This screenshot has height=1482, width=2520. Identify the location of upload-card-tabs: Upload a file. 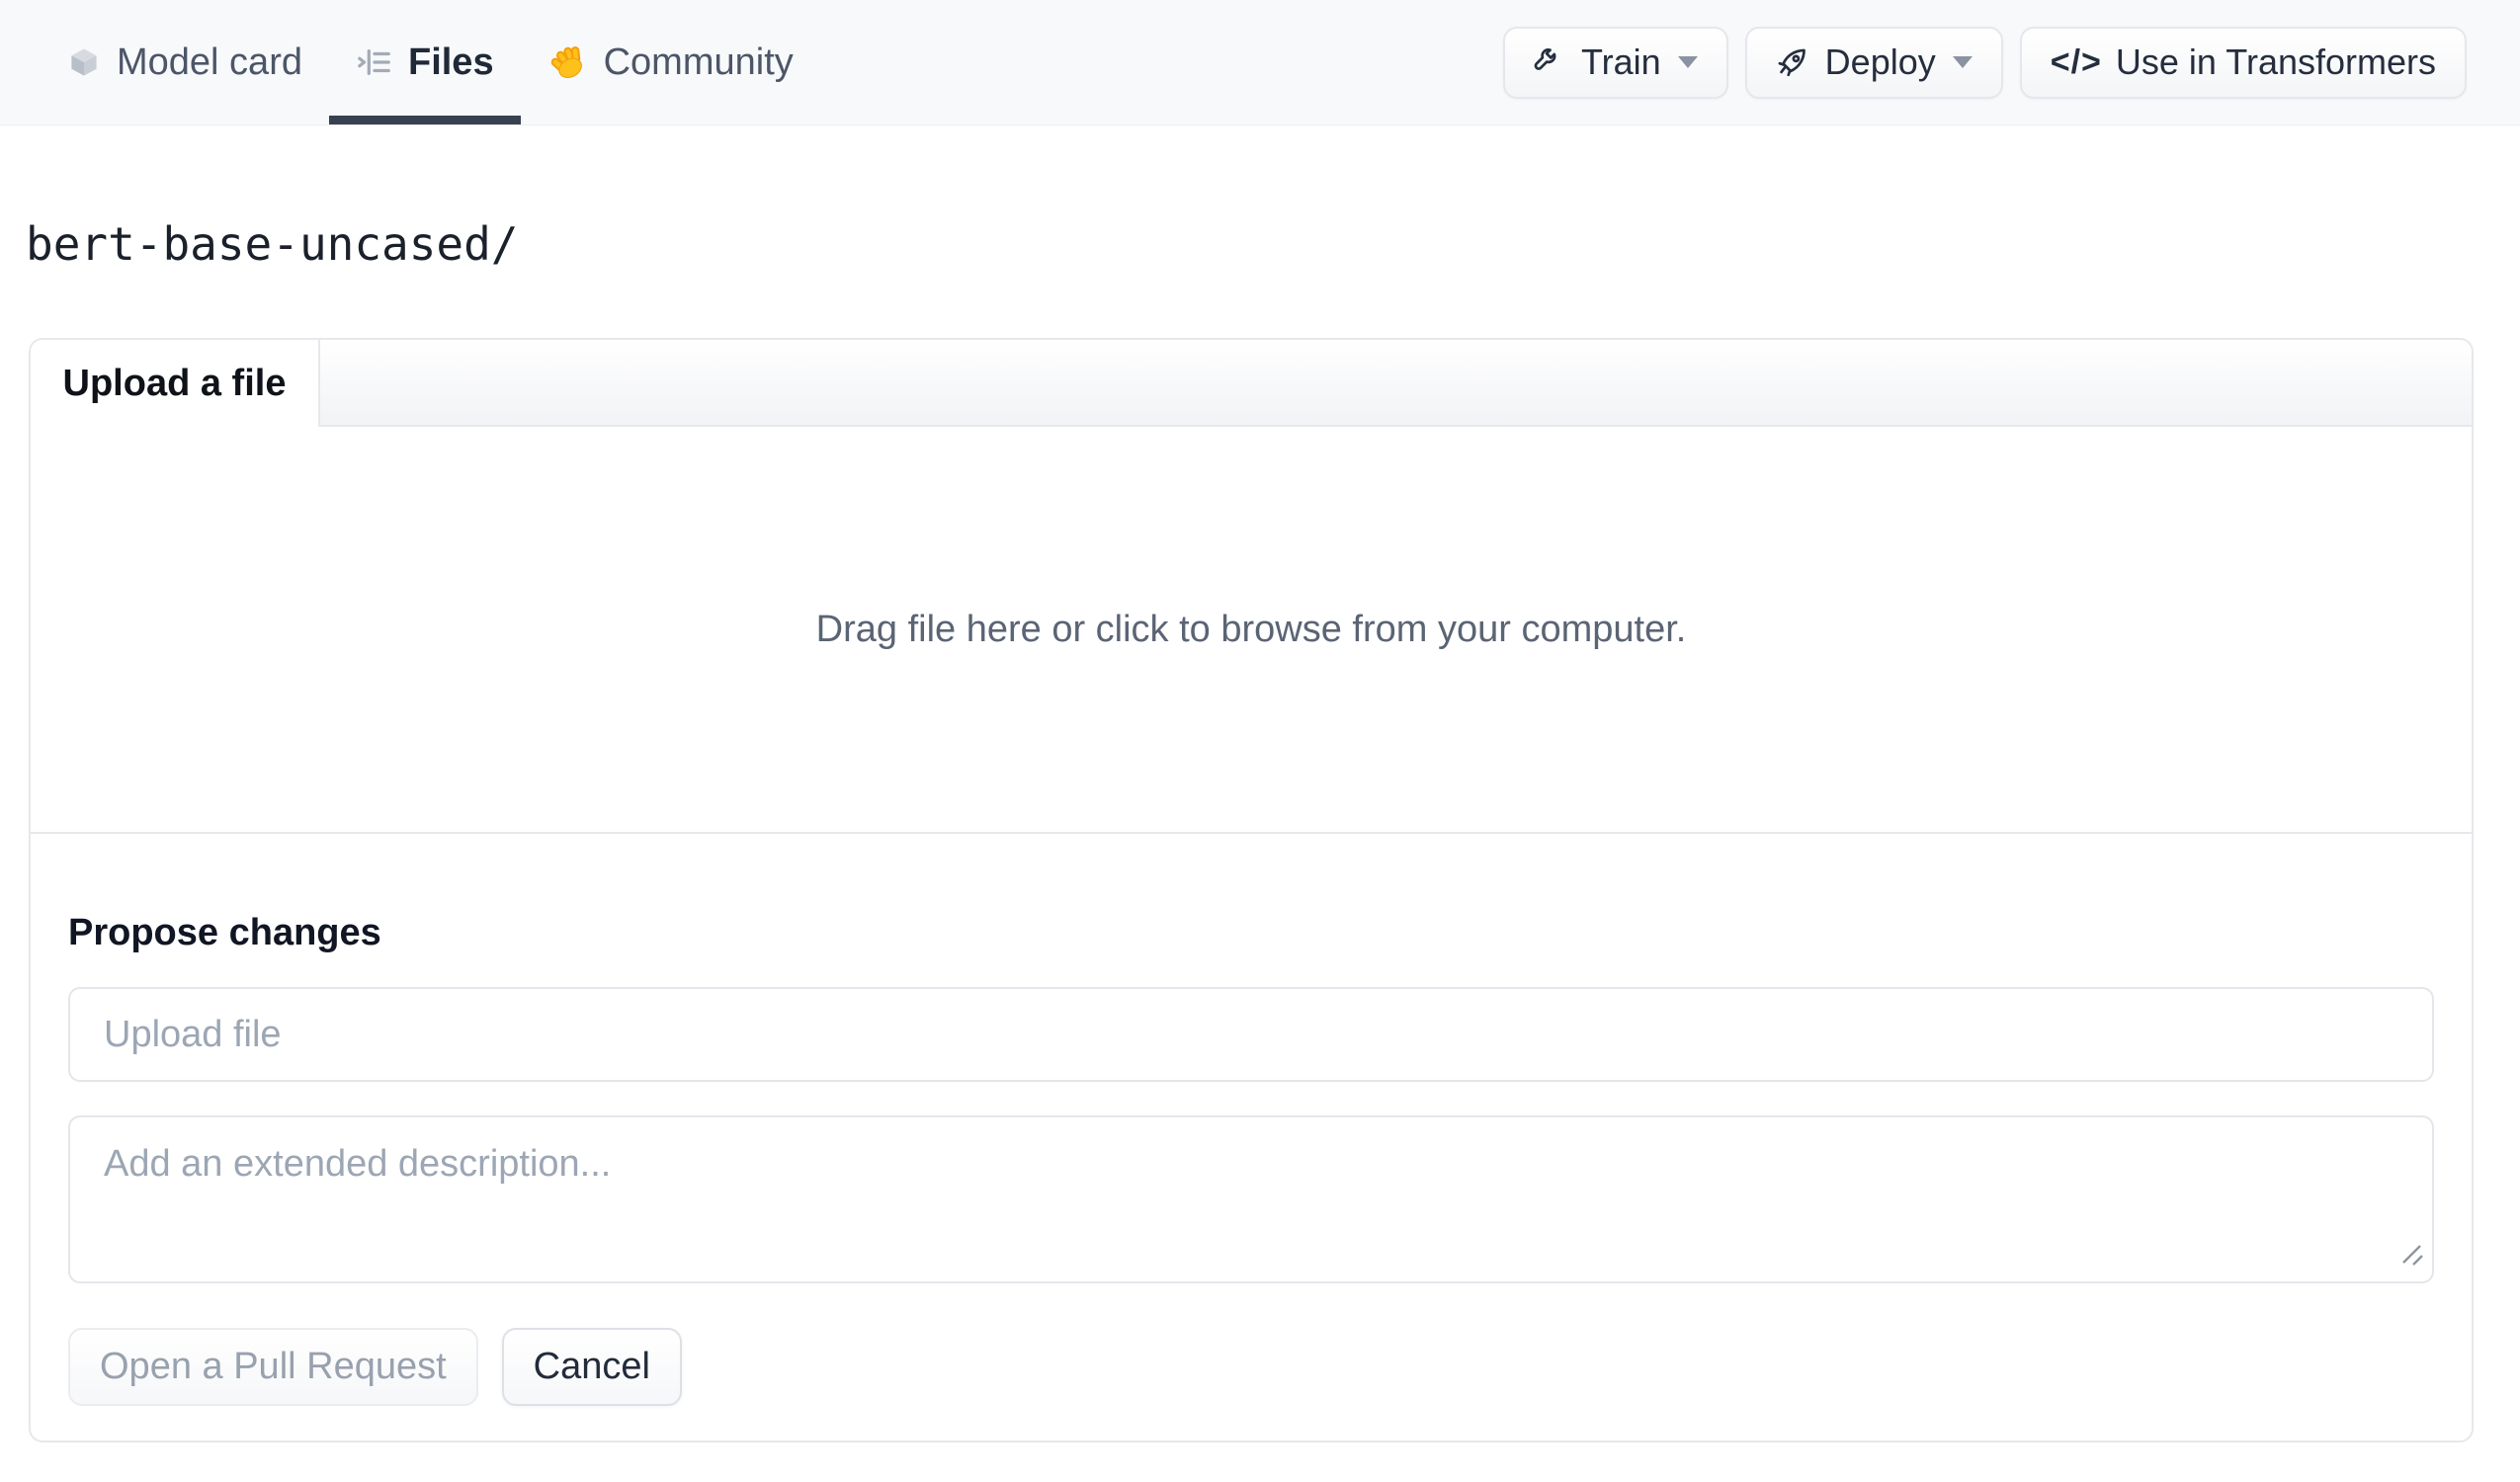
(1251, 383).